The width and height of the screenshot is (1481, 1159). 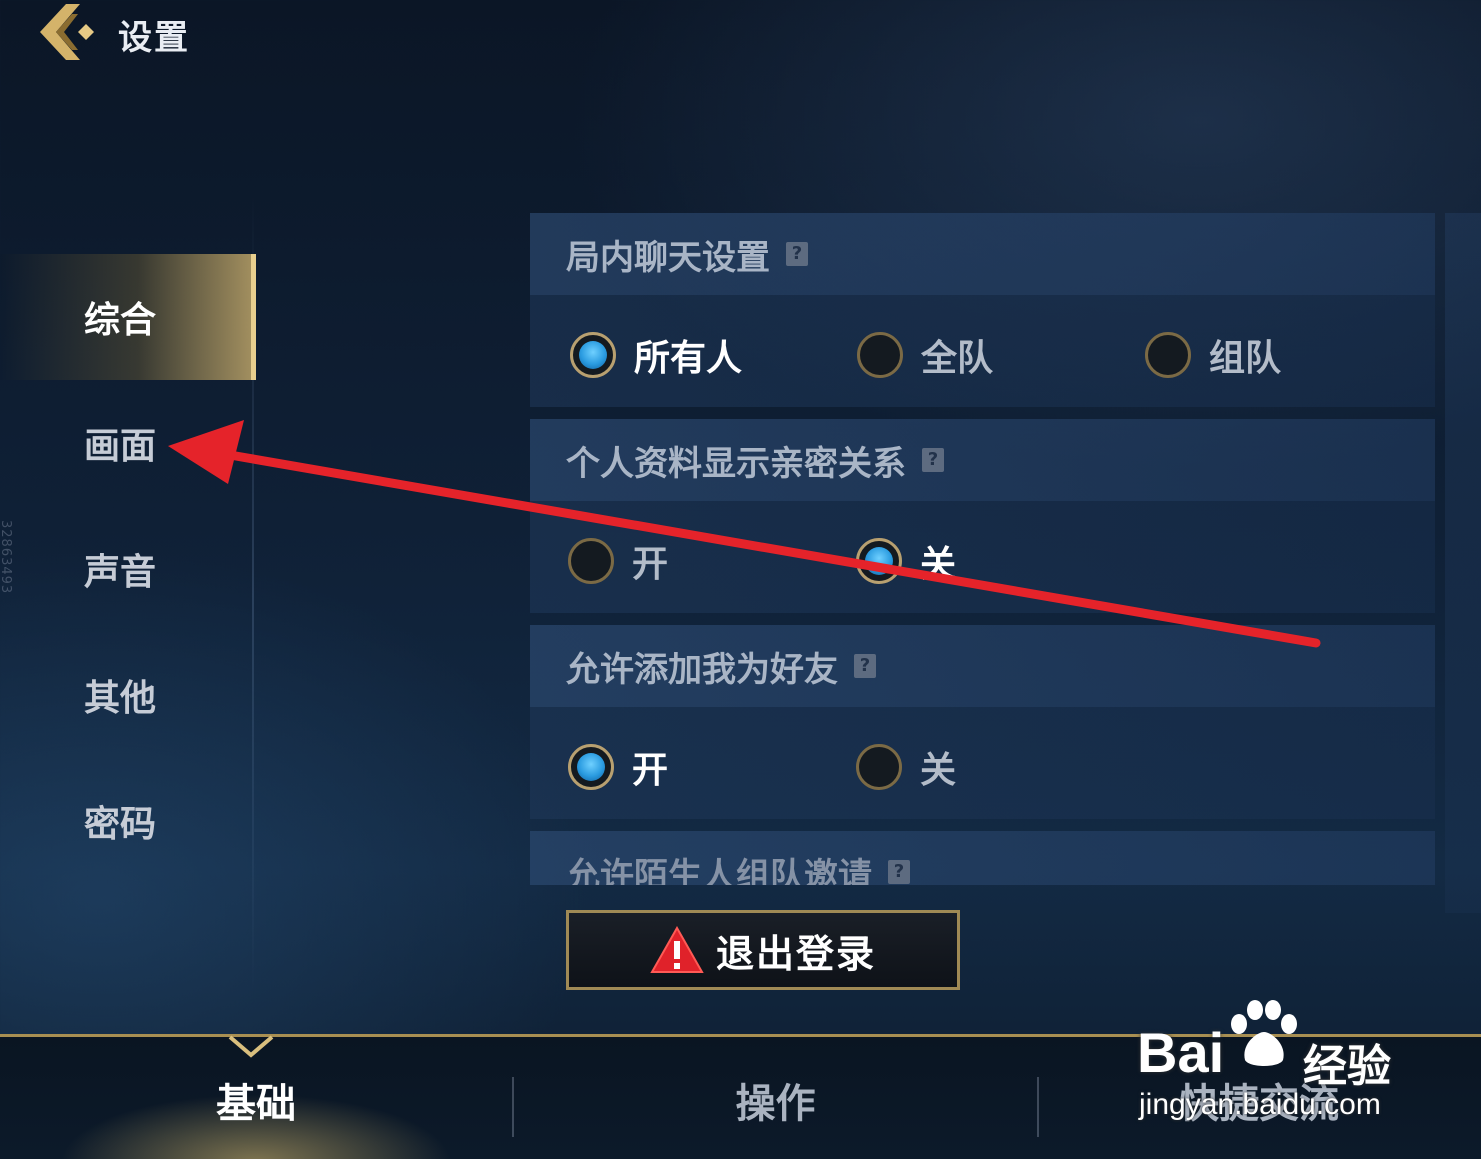 I want to click on bottom-tab-bar: 基础 操作 快捷交流, so click(x=740, y=1096).